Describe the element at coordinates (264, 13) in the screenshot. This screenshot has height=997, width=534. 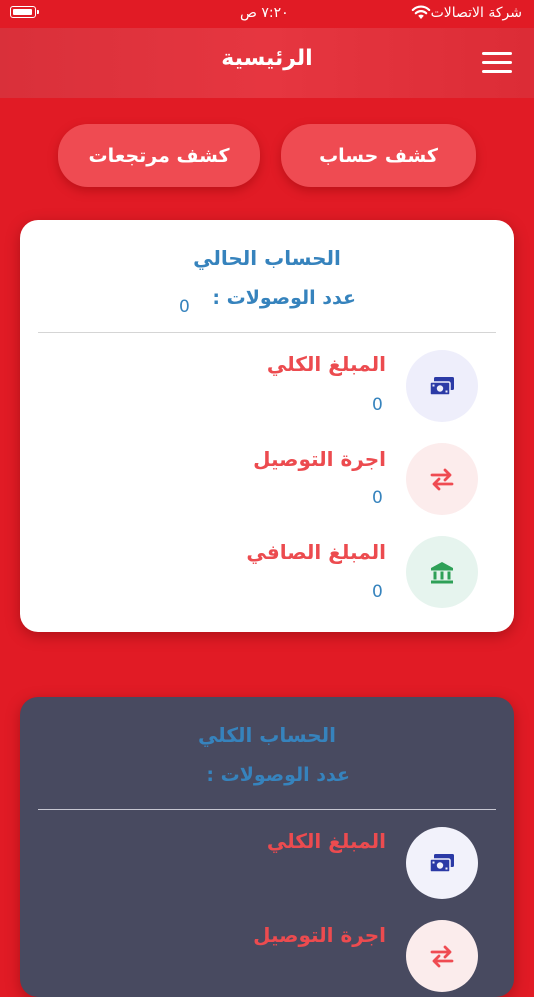
I see `clock: ٧:٢٠ ص` at that location.